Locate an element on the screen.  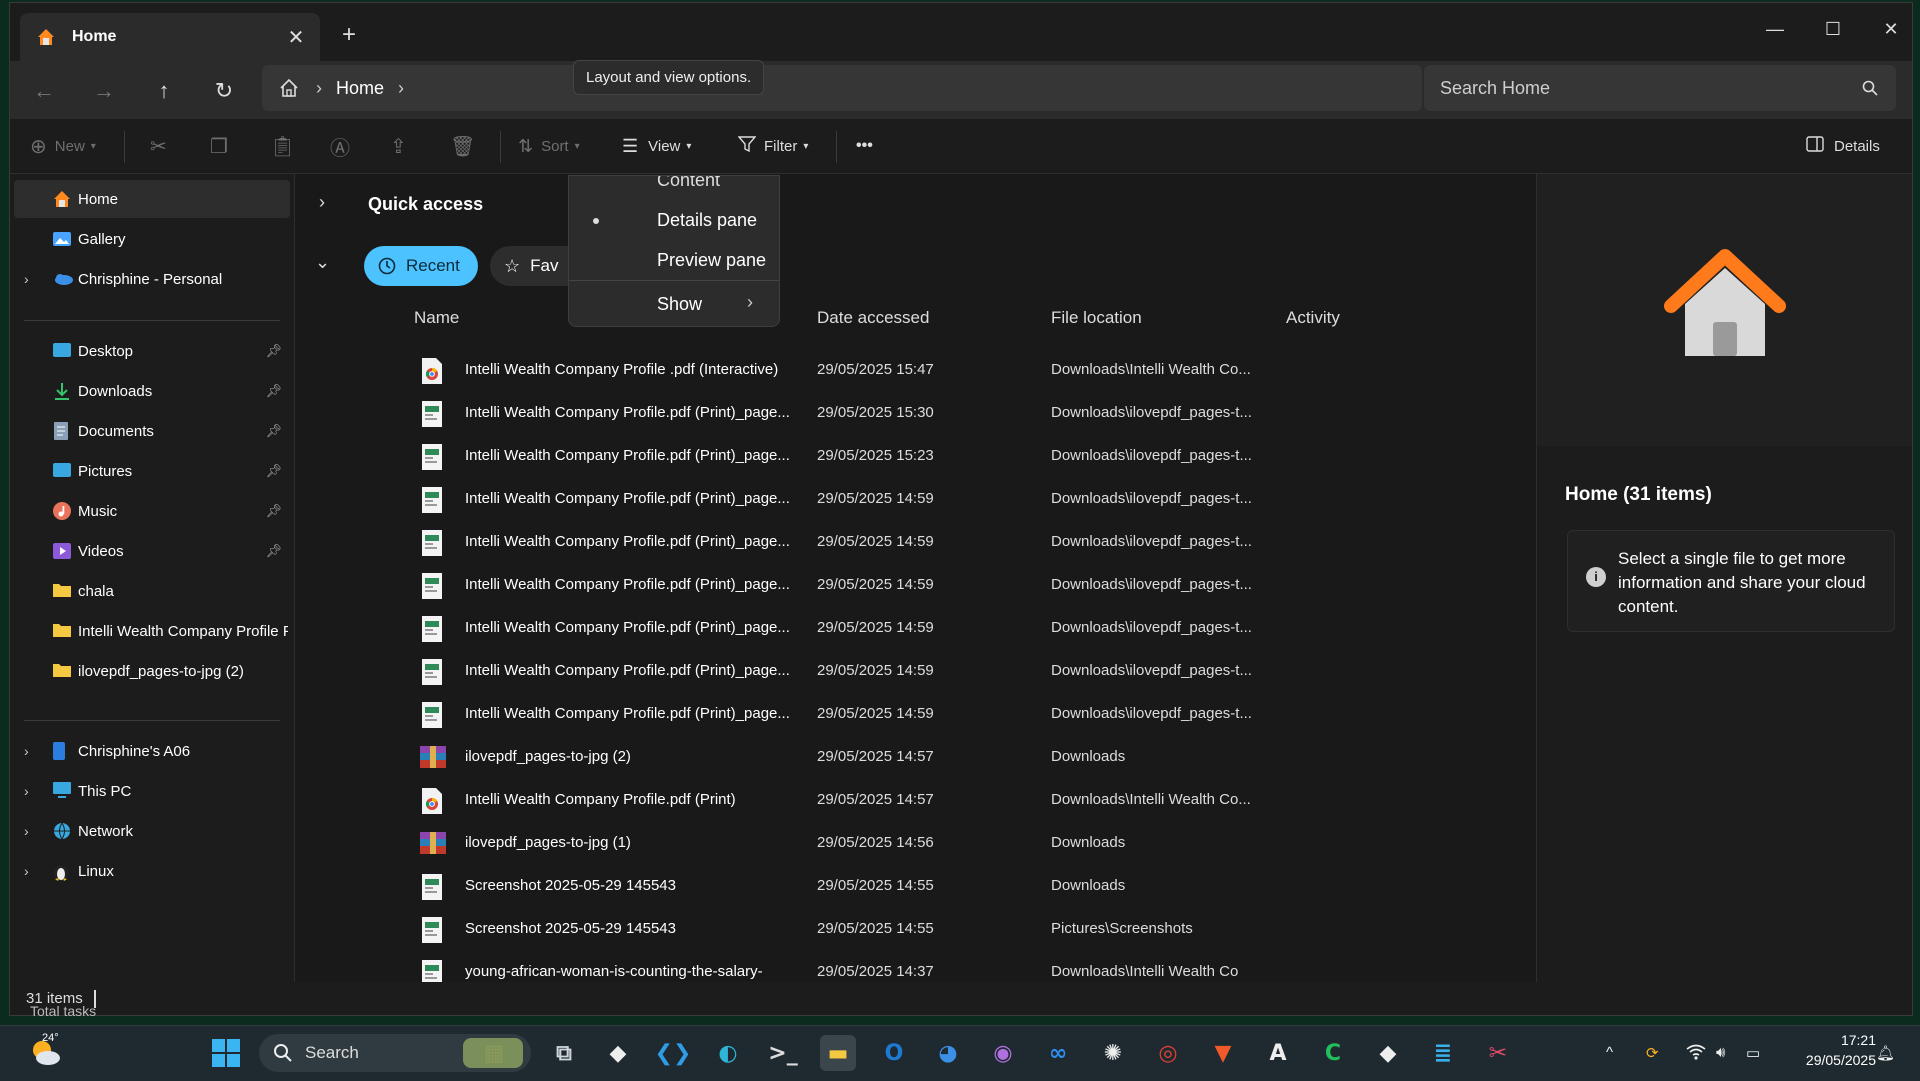
sidebar-item-intelli-wealth-company-profile-fe: Intelli Wealth Company Profile Fe is located at coordinates (152, 631).